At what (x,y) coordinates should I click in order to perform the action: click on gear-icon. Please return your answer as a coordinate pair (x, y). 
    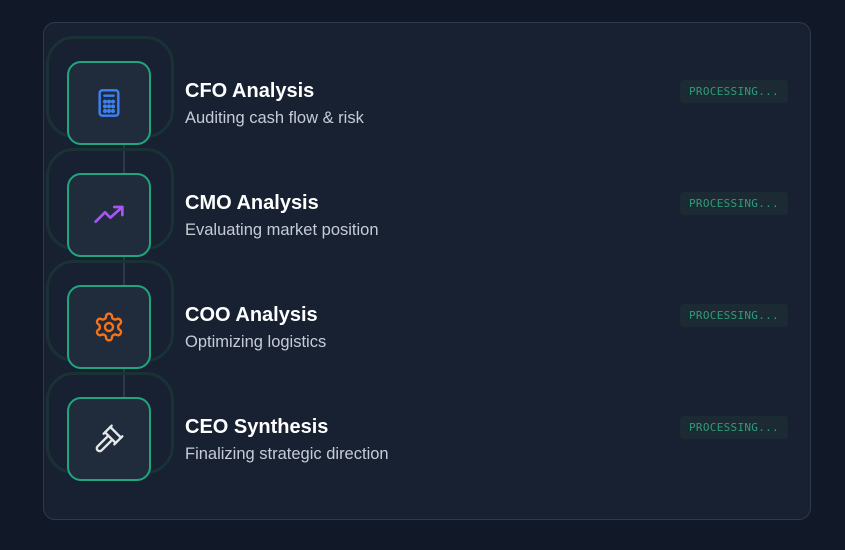
    Looking at the image, I should click on (109, 327).